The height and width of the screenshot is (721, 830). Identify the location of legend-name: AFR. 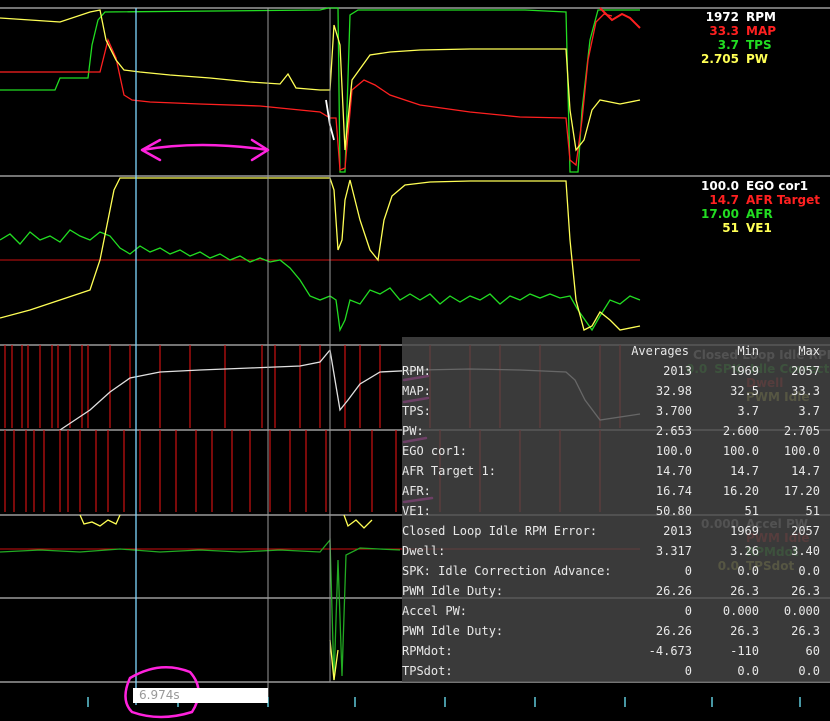
(759, 214).